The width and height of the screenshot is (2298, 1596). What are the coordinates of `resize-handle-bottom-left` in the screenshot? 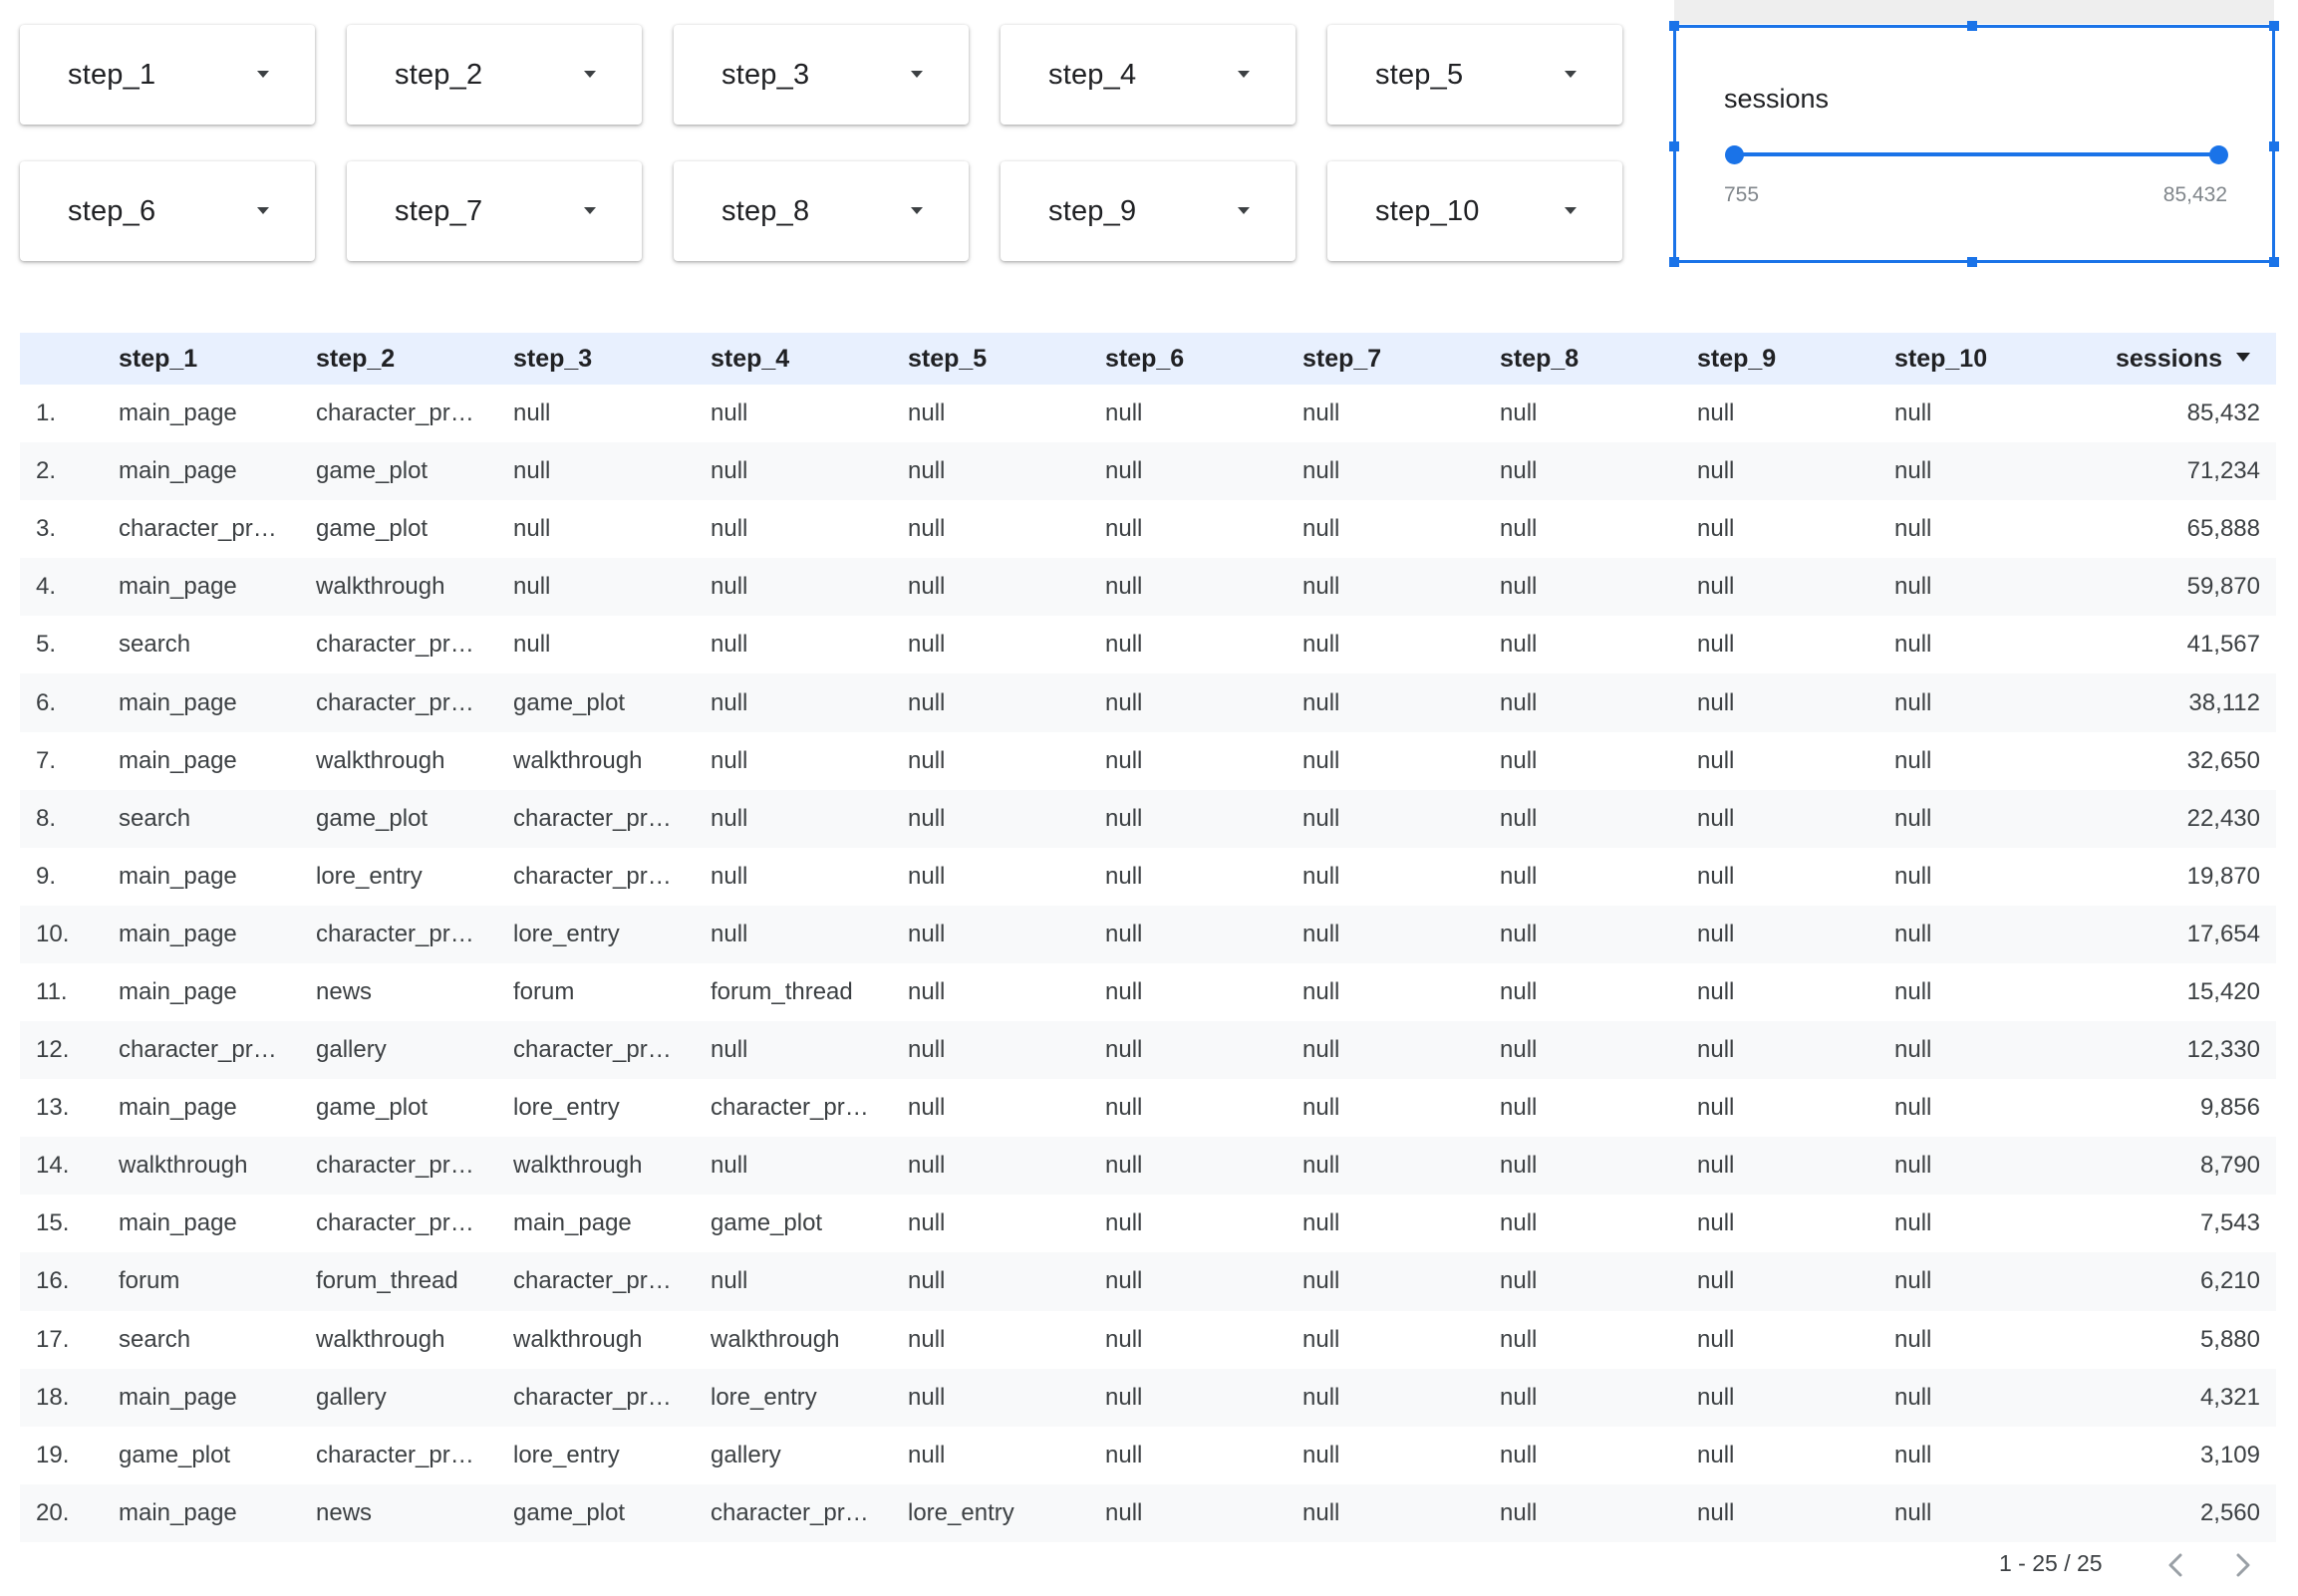 It's located at (1674, 262).